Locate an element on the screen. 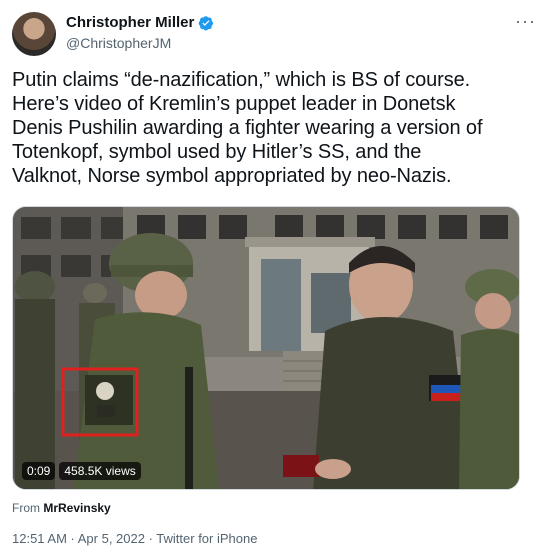  author-avatar is located at coordinates (34, 34).